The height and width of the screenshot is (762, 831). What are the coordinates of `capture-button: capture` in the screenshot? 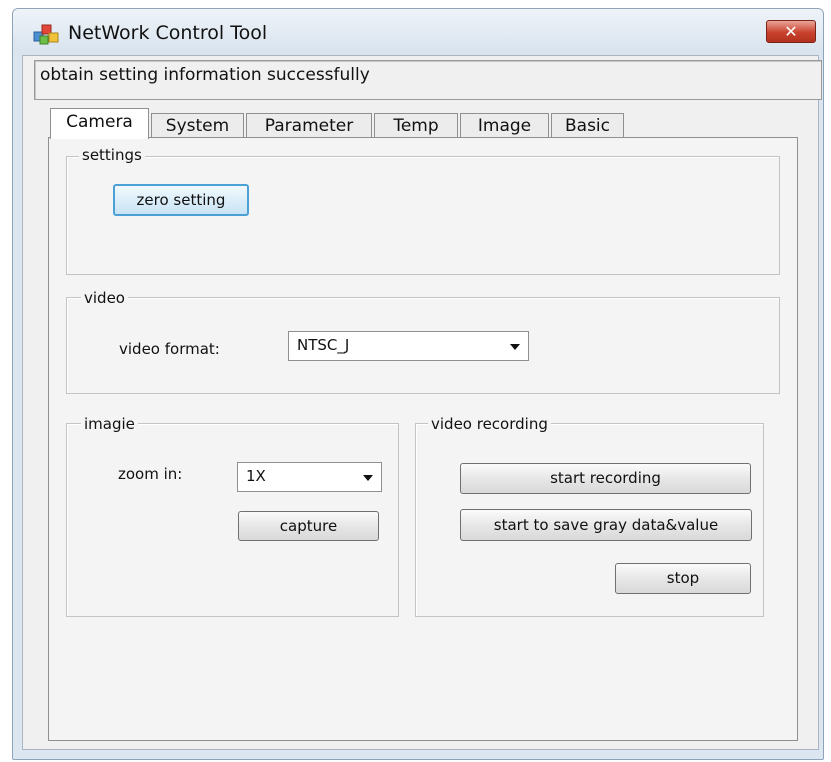 It's located at (308, 526).